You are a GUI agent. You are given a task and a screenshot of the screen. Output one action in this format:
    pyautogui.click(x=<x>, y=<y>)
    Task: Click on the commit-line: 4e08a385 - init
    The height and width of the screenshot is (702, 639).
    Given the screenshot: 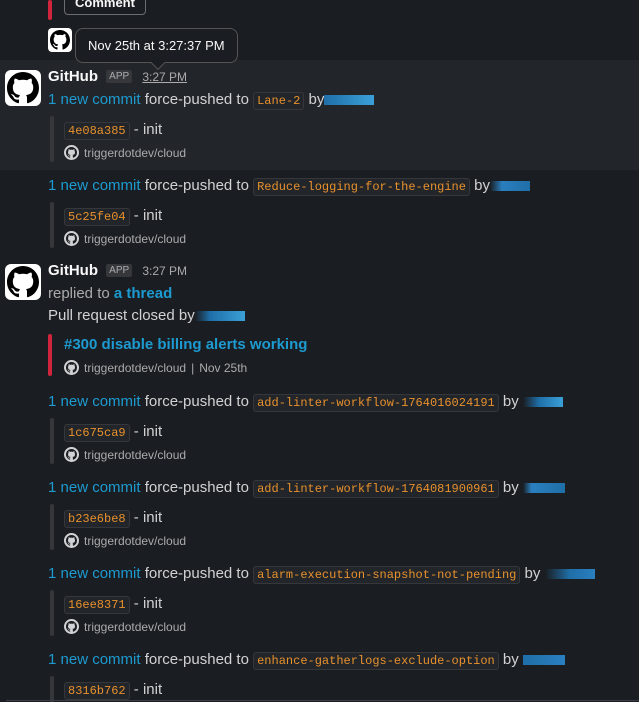 What is the action you would take?
    pyautogui.click(x=113, y=130)
    